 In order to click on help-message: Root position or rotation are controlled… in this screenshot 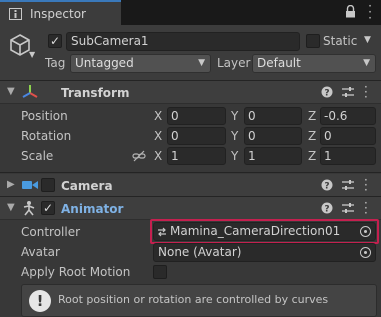, I will do `click(193, 299)`.